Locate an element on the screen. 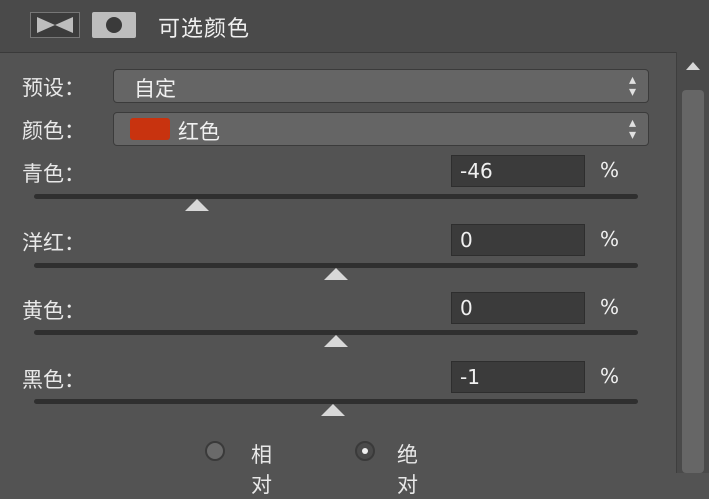  slider-label: 青色： is located at coordinates (53, 174).